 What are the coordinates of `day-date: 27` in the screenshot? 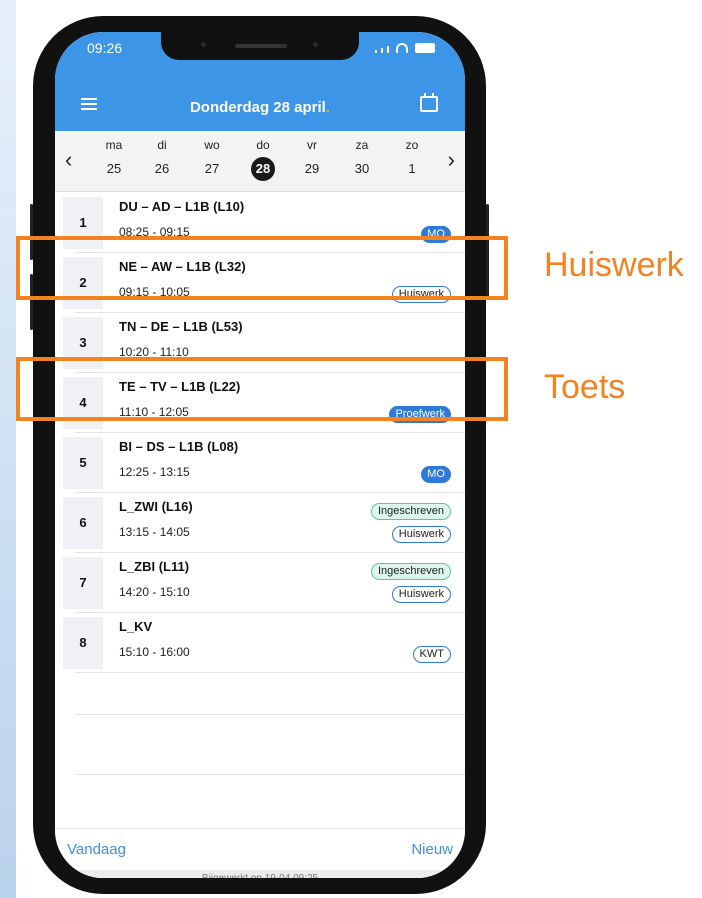 It's located at (212, 168).